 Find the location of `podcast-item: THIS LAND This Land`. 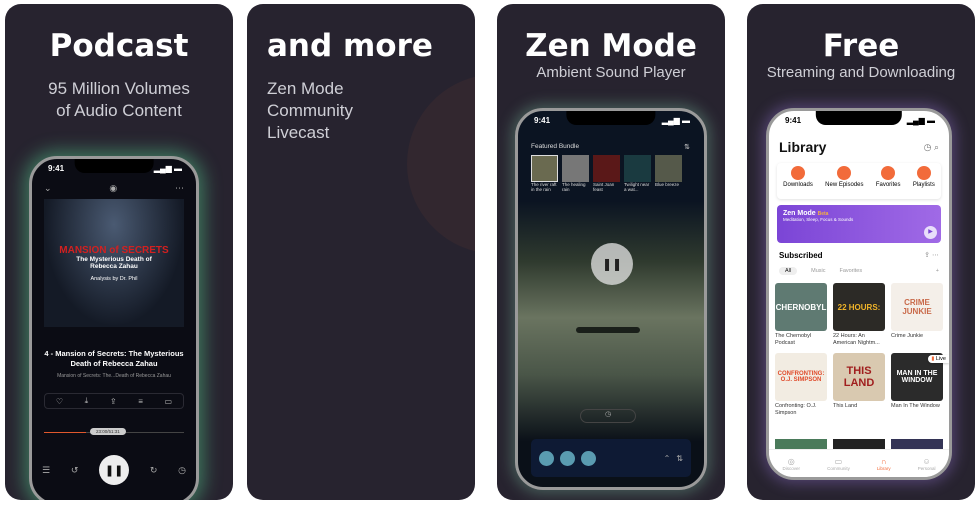

podcast-item: THIS LAND This Land is located at coordinates (859, 385).